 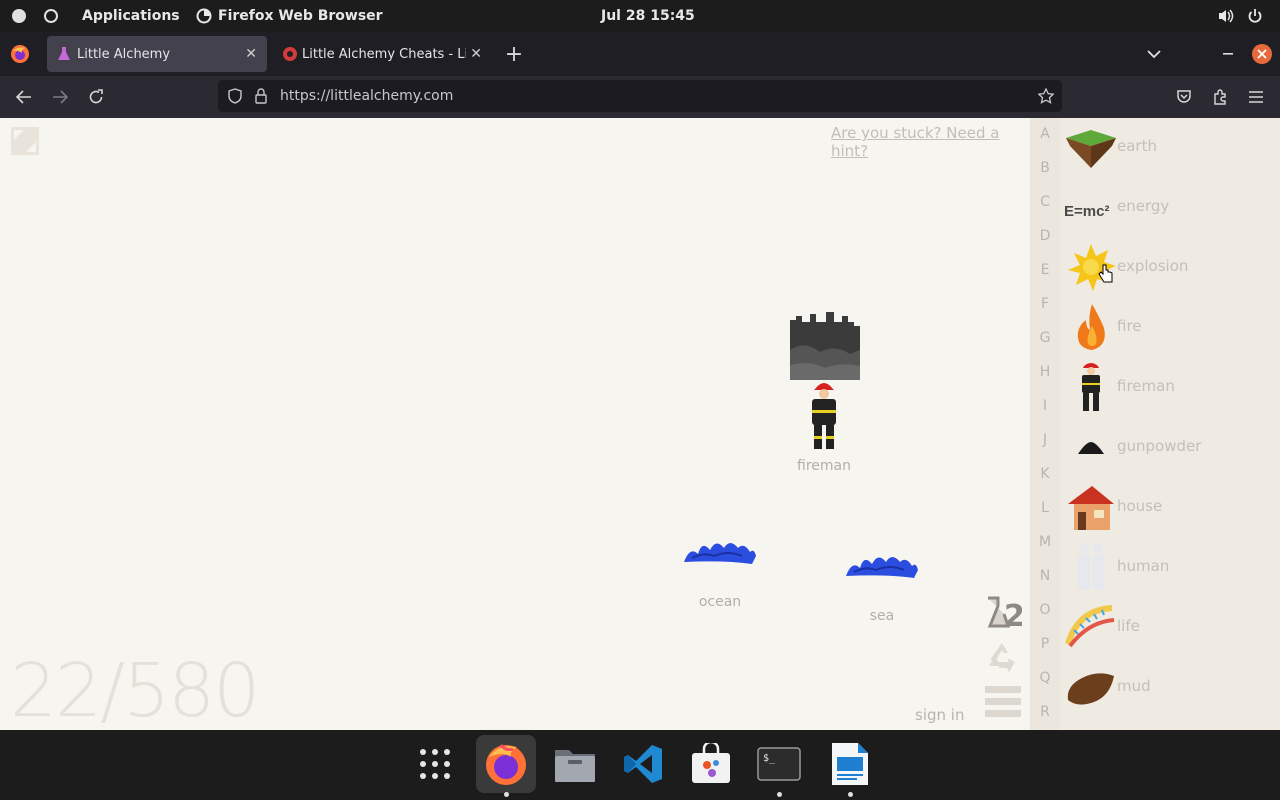 I want to click on letter-q: Q, so click(x=1045, y=678).